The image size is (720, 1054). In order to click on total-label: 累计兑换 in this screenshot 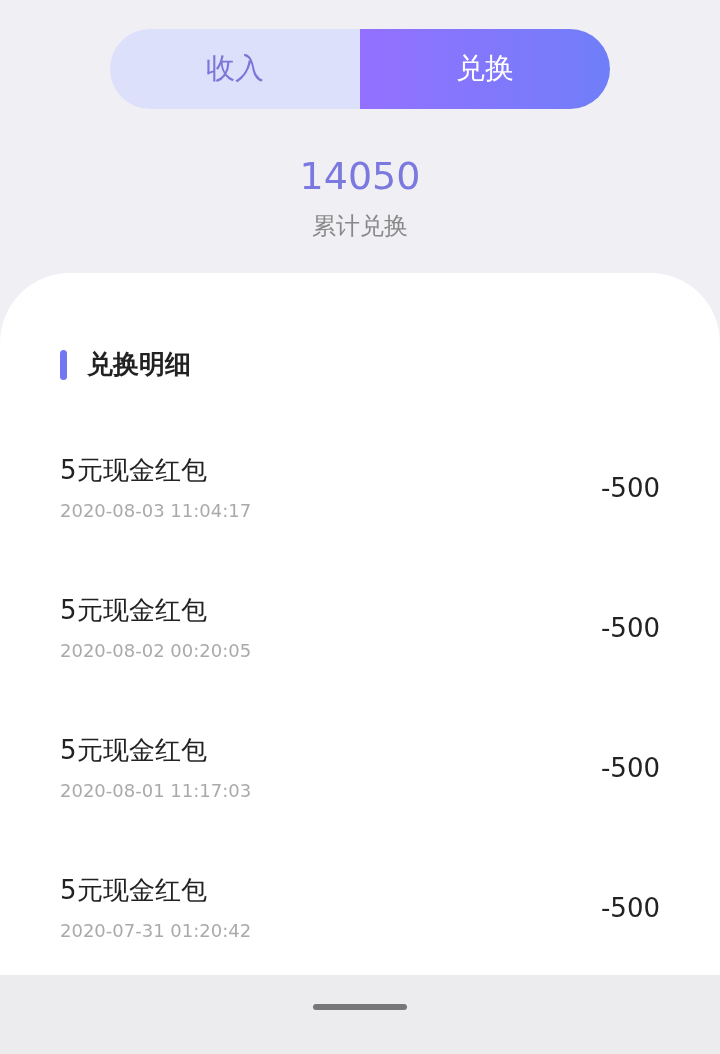, I will do `click(360, 226)`.